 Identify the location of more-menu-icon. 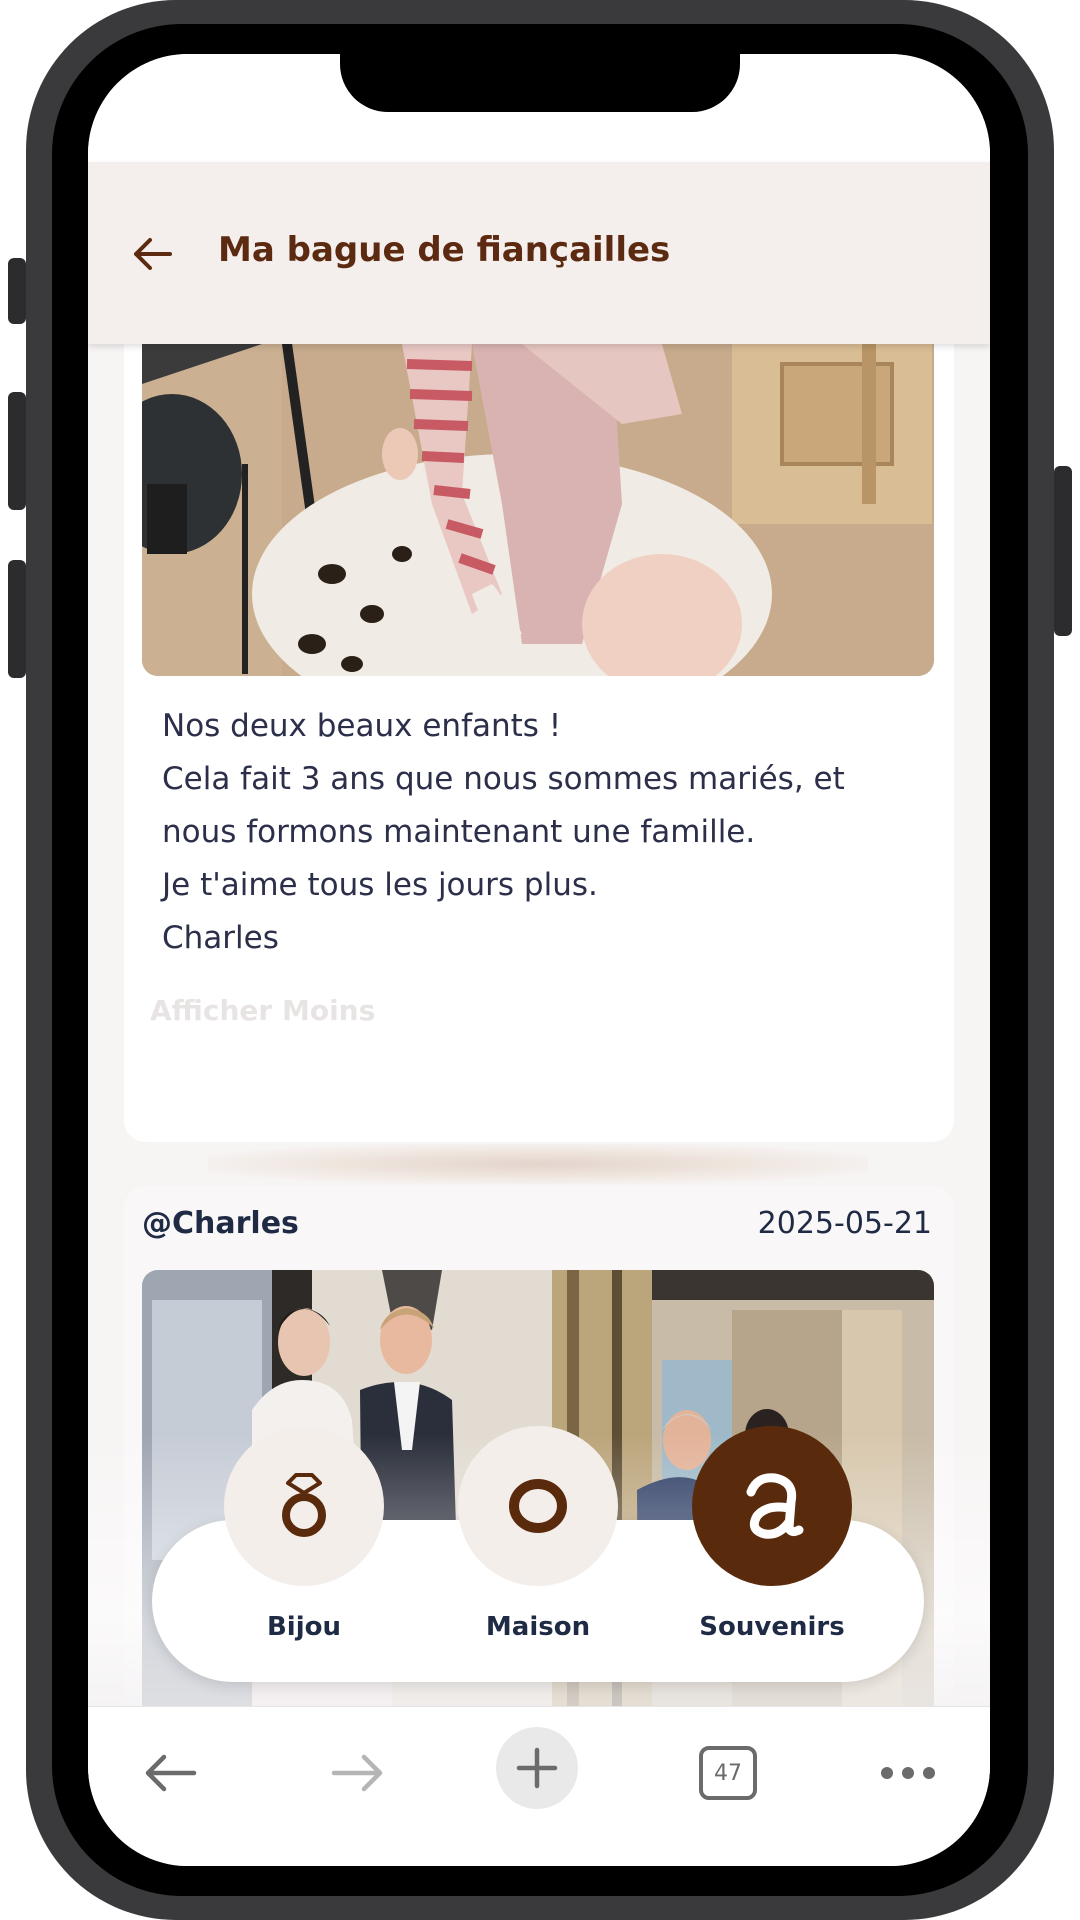
(908, 1773).